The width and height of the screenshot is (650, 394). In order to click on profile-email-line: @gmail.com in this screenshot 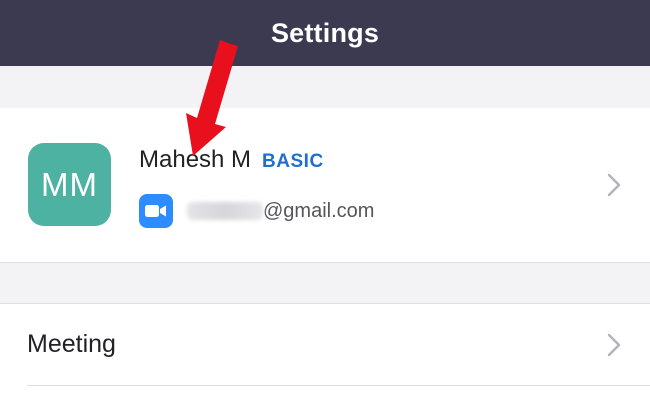, I will do `click(256, 211)`.